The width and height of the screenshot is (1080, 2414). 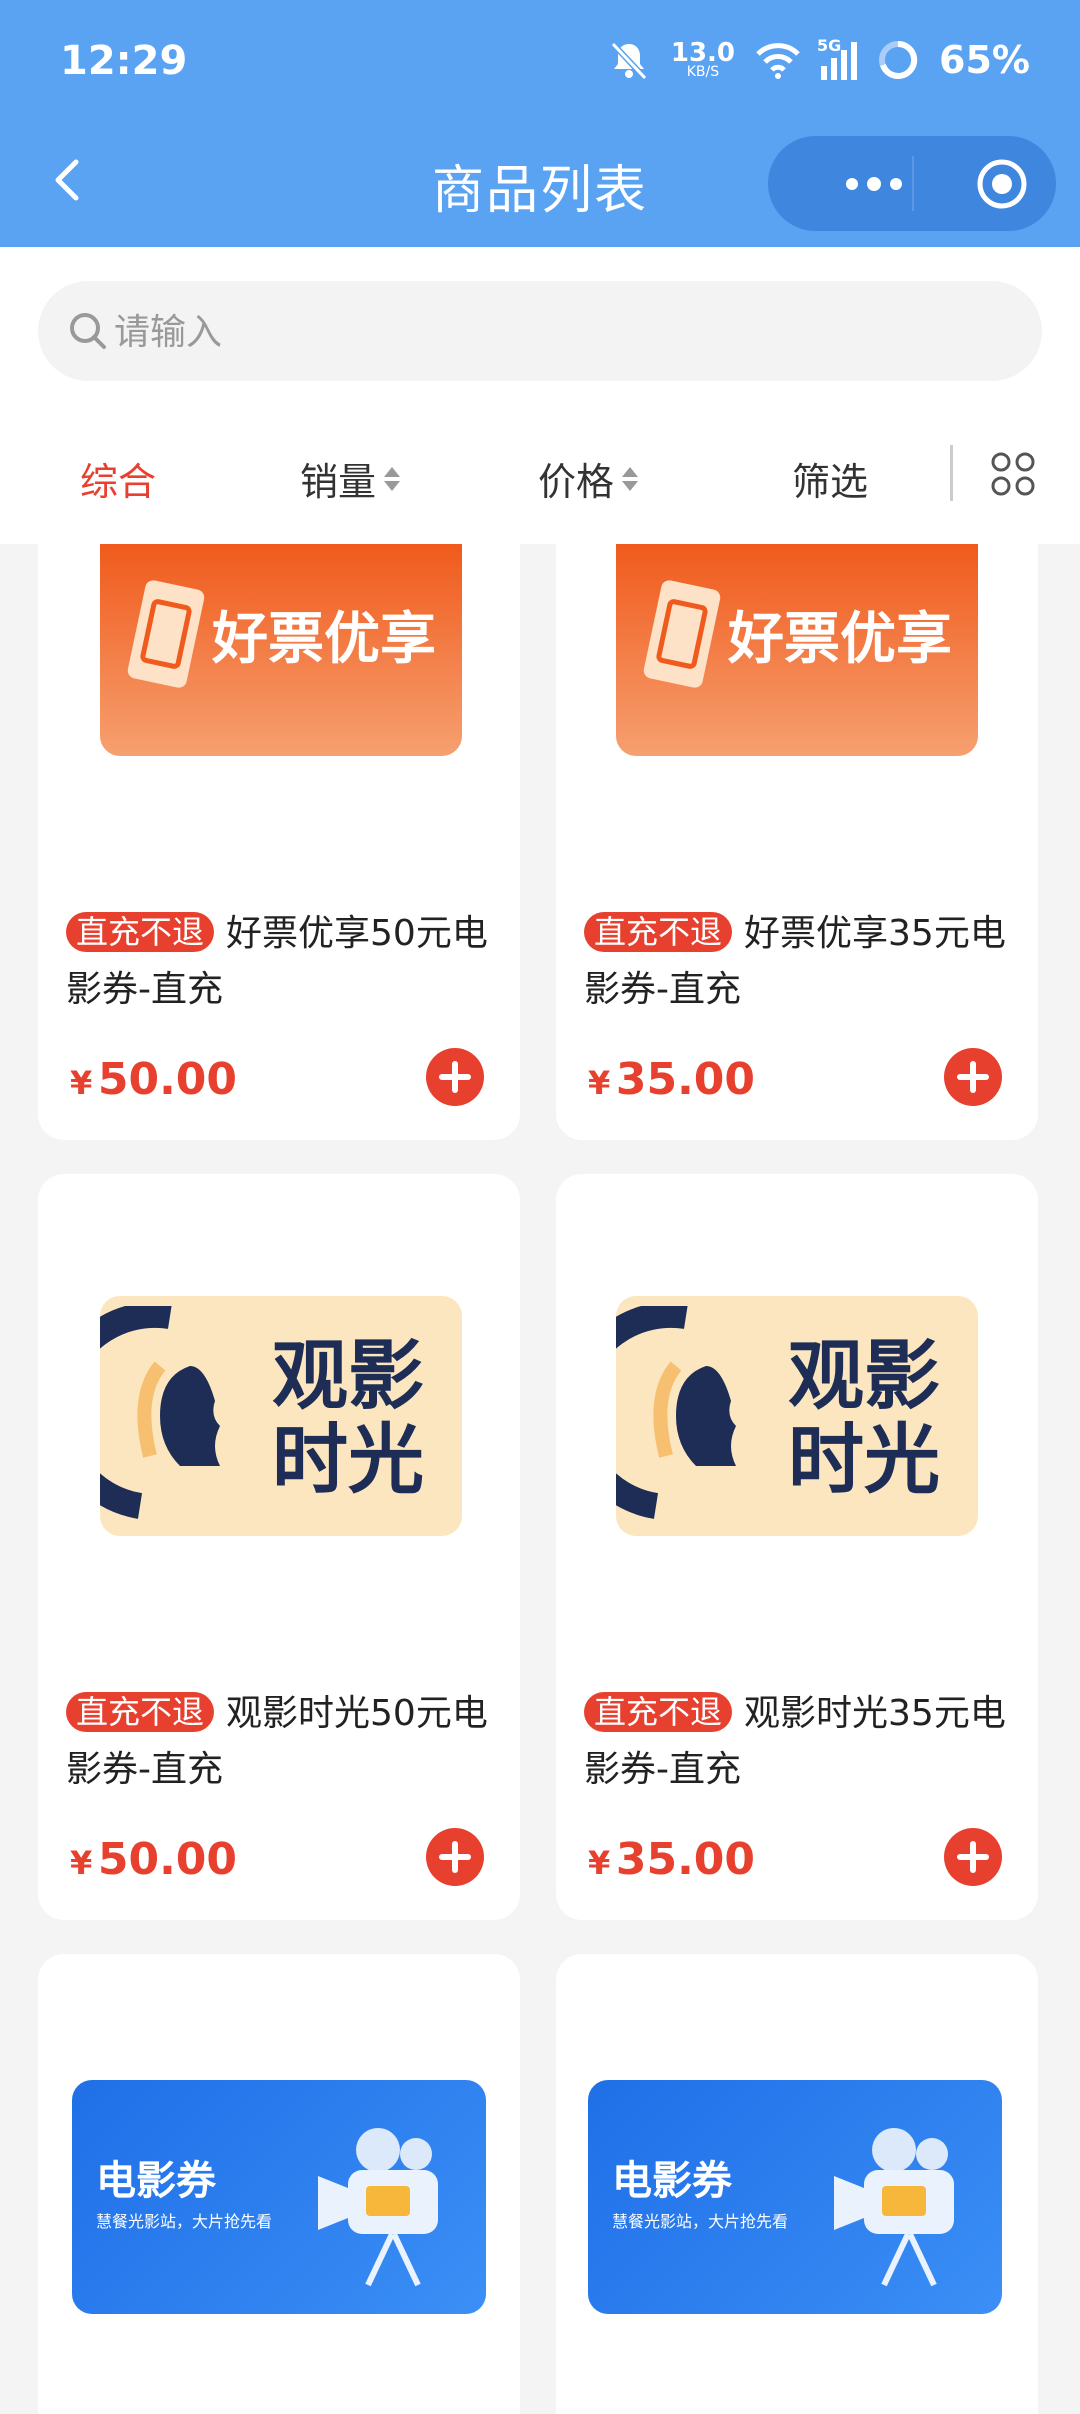 What do you see at coordinates (1013, 474) in the screenshot?
I see `grid-view-icon` at bounding box center [1013, 474].